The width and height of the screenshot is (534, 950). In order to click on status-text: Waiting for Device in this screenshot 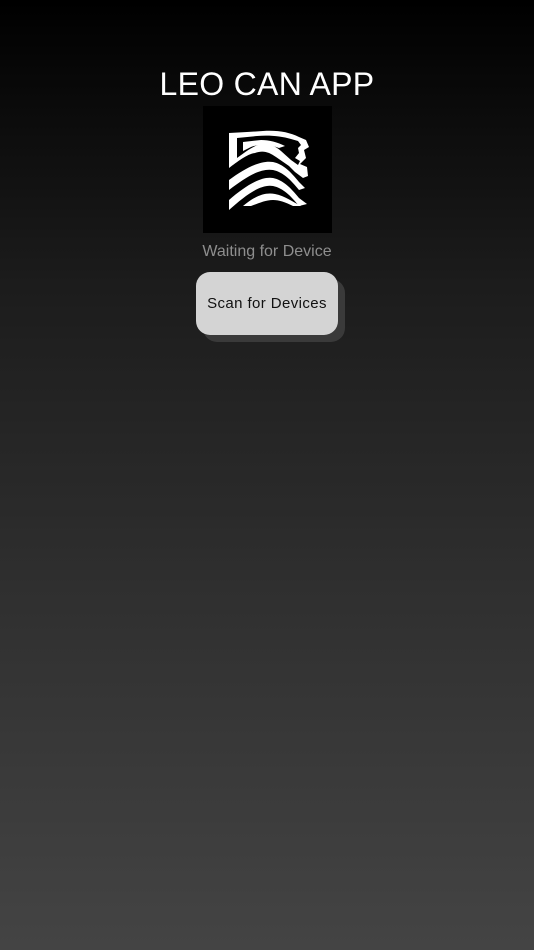, I will do `click(267, 251)`.